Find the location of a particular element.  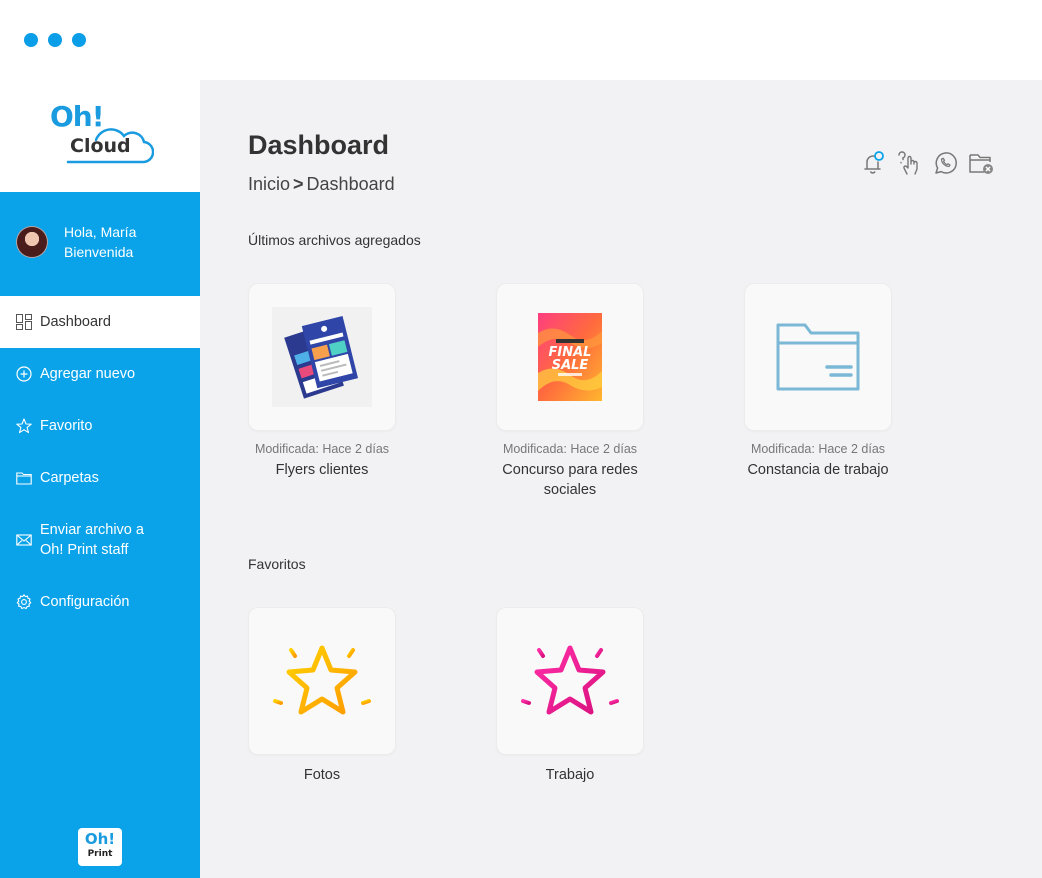

sidebar-item-folders: Carpetas is located at coordinates (100, 478).